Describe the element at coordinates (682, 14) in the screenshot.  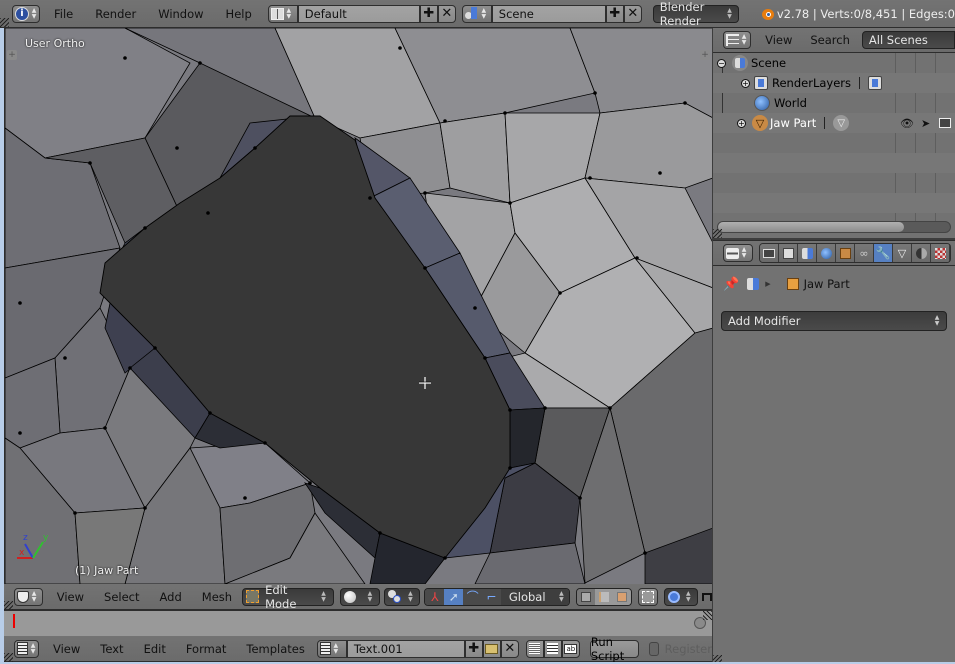
I see `render-engine-label: Blender Render` at that location.